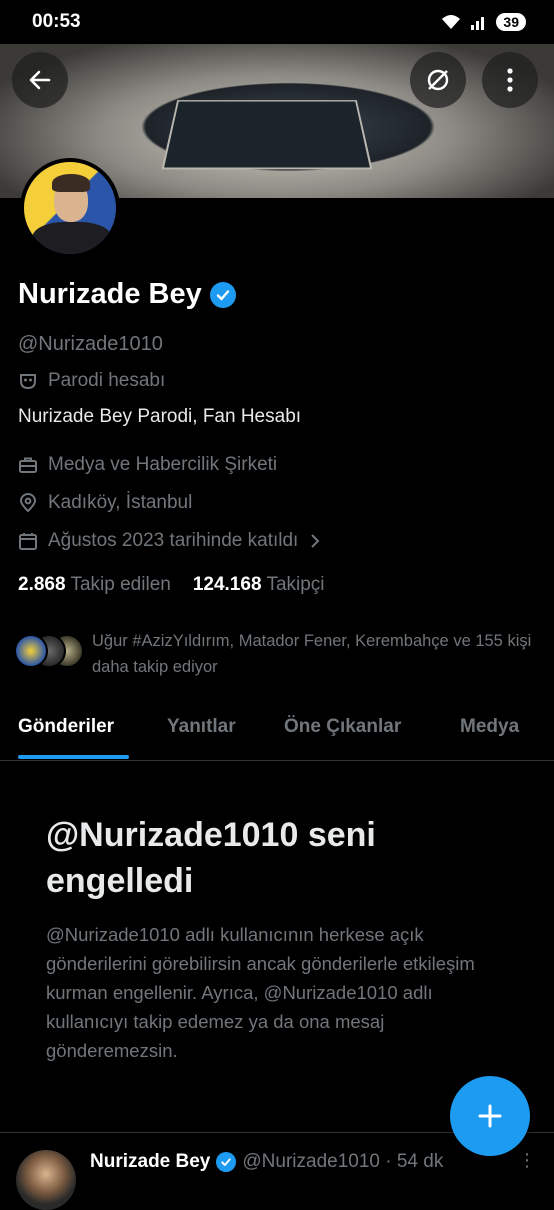  I want to click on back-button, so click(40, 80).